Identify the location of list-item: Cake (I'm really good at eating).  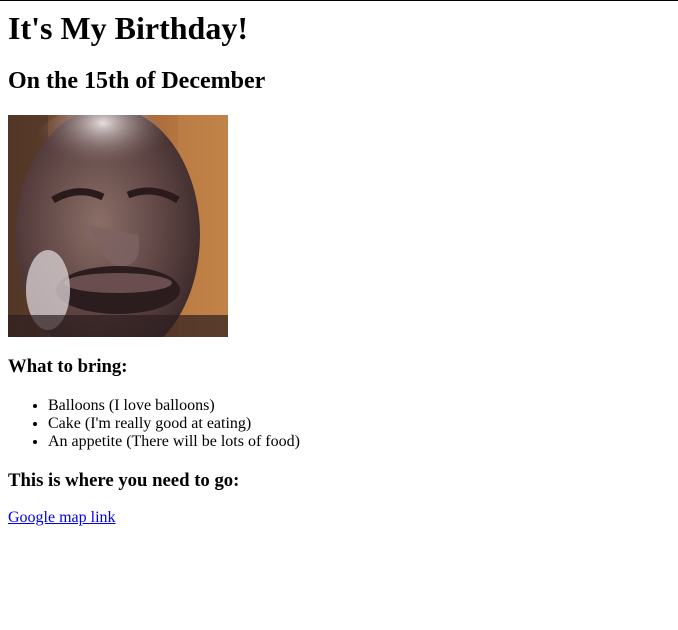
(174, 424).